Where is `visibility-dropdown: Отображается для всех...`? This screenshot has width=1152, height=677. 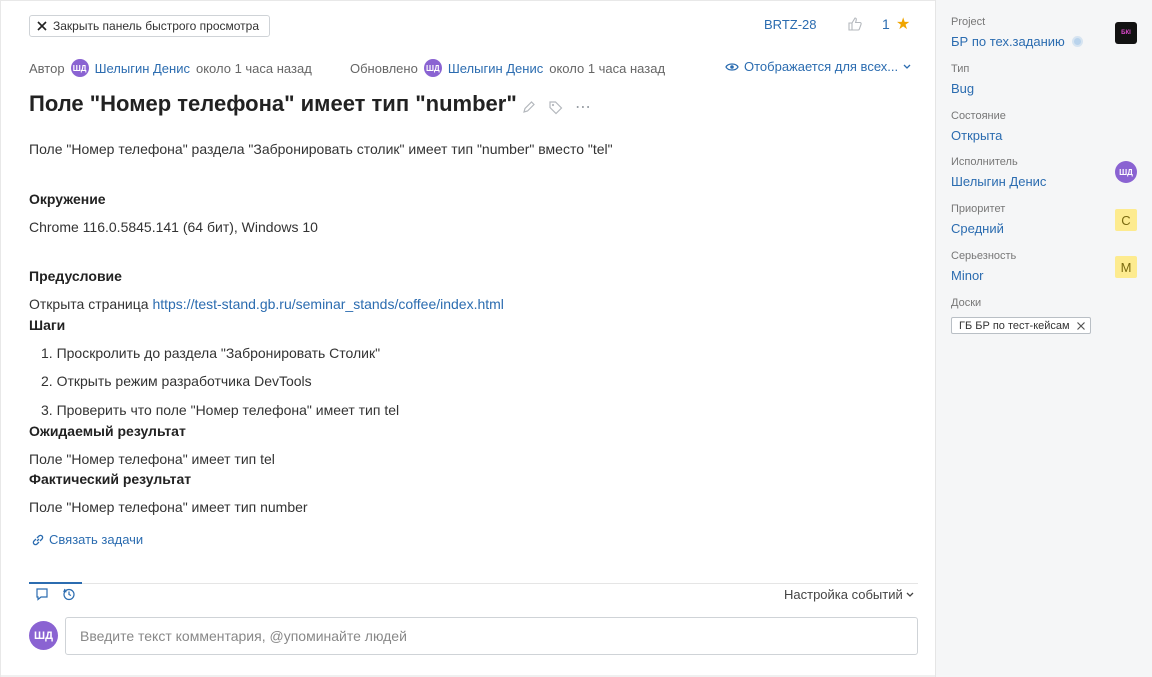
visibility-dropdown: Отображается для всех... is located at coordinates (818, 66).